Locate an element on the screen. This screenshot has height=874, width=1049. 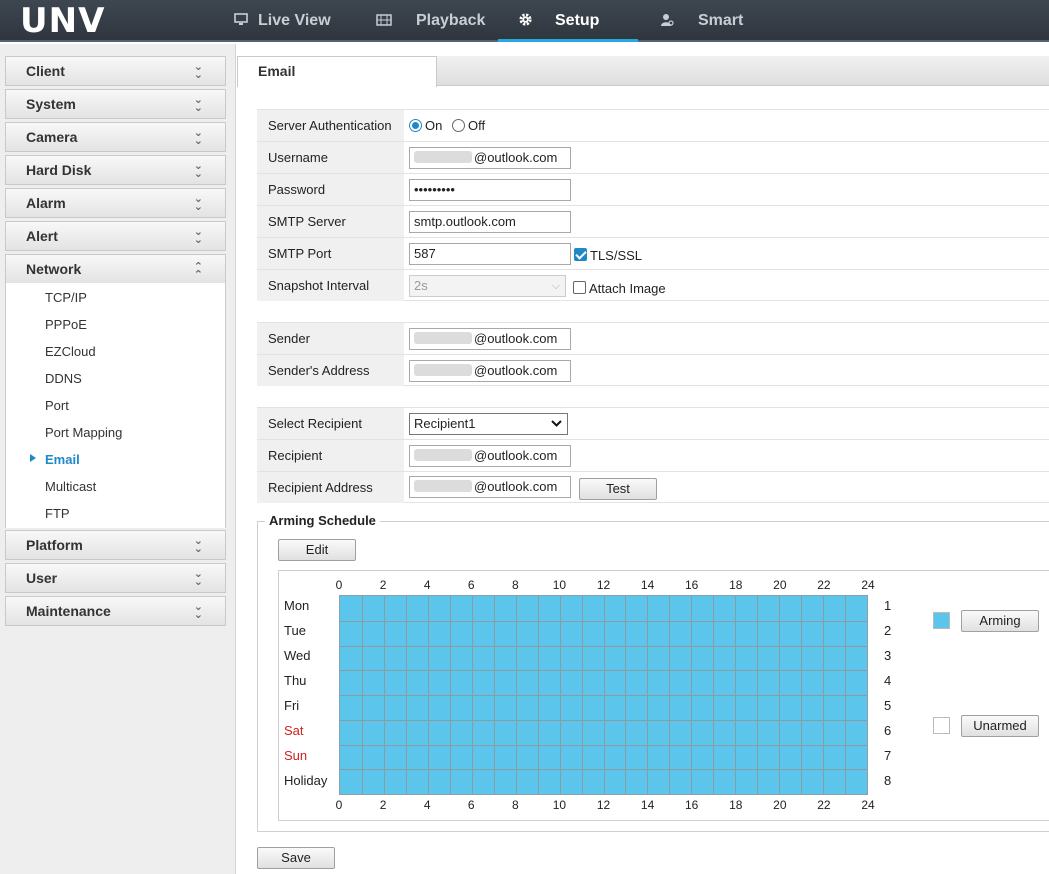
tab-live-view-label: Live View is located at coordinates (294, 20).